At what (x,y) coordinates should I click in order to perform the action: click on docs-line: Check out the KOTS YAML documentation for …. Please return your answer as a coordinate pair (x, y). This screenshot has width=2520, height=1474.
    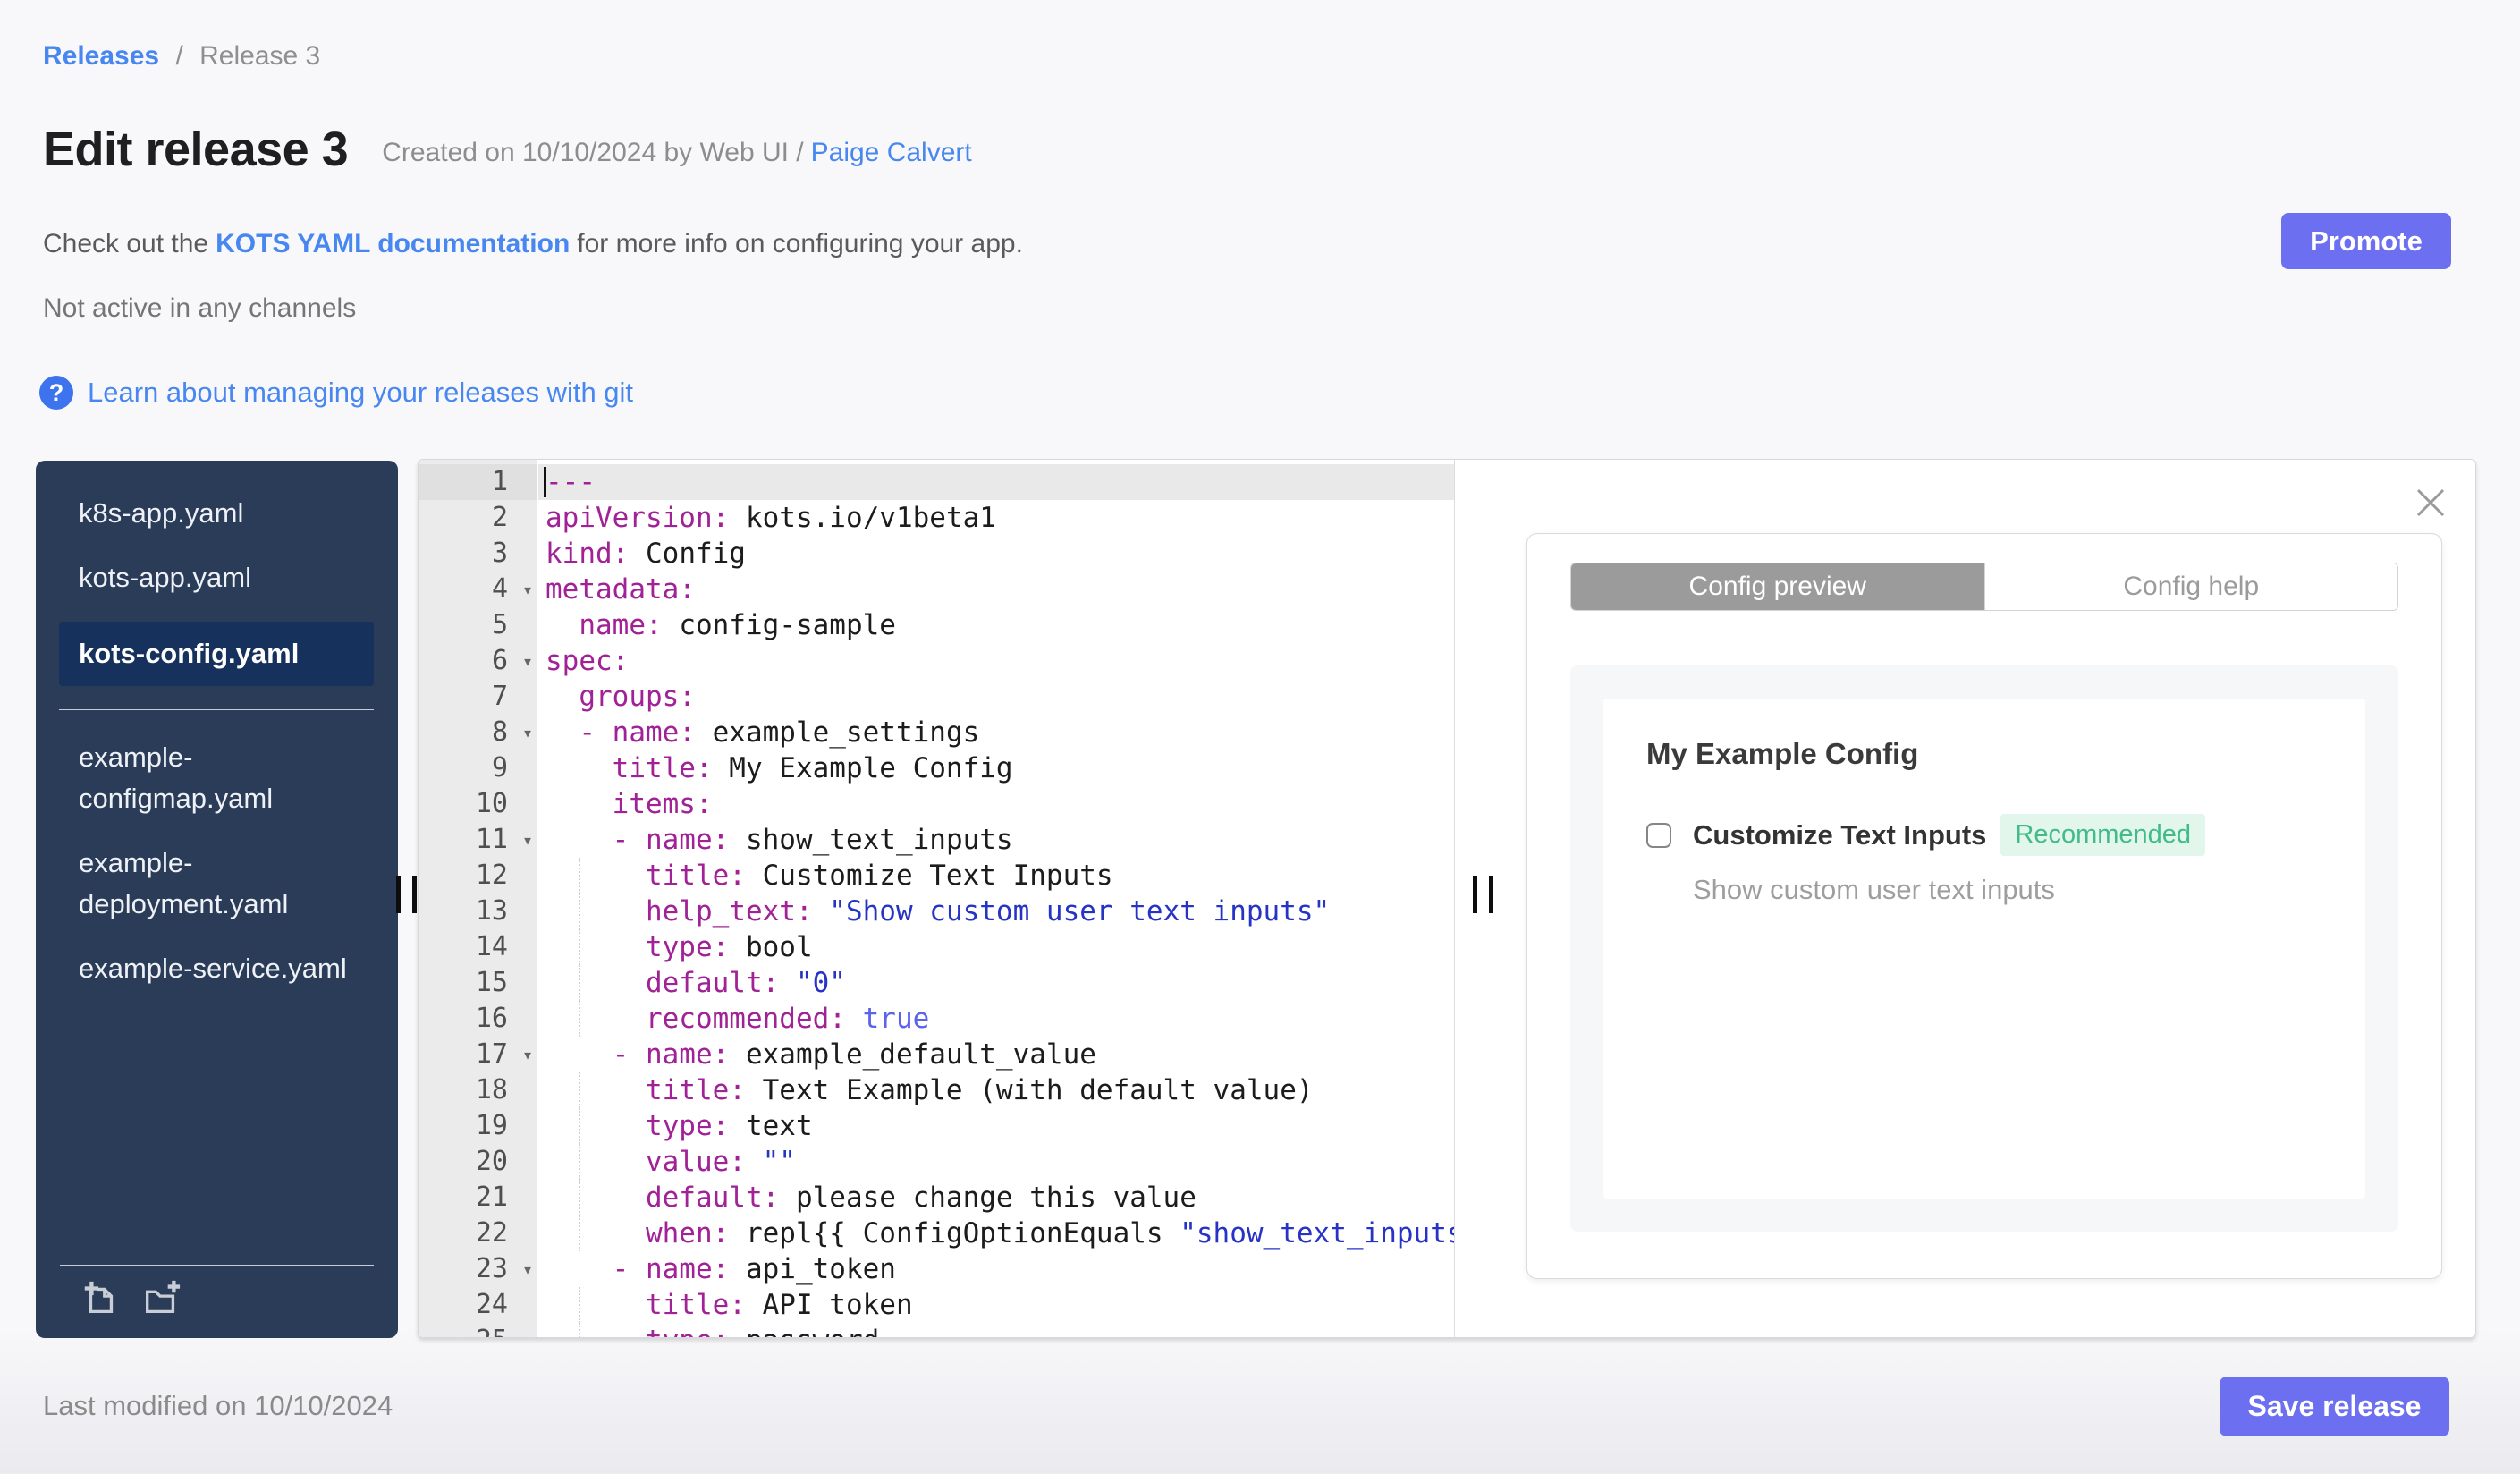
    Looking at the image, I should click on (533, 244).